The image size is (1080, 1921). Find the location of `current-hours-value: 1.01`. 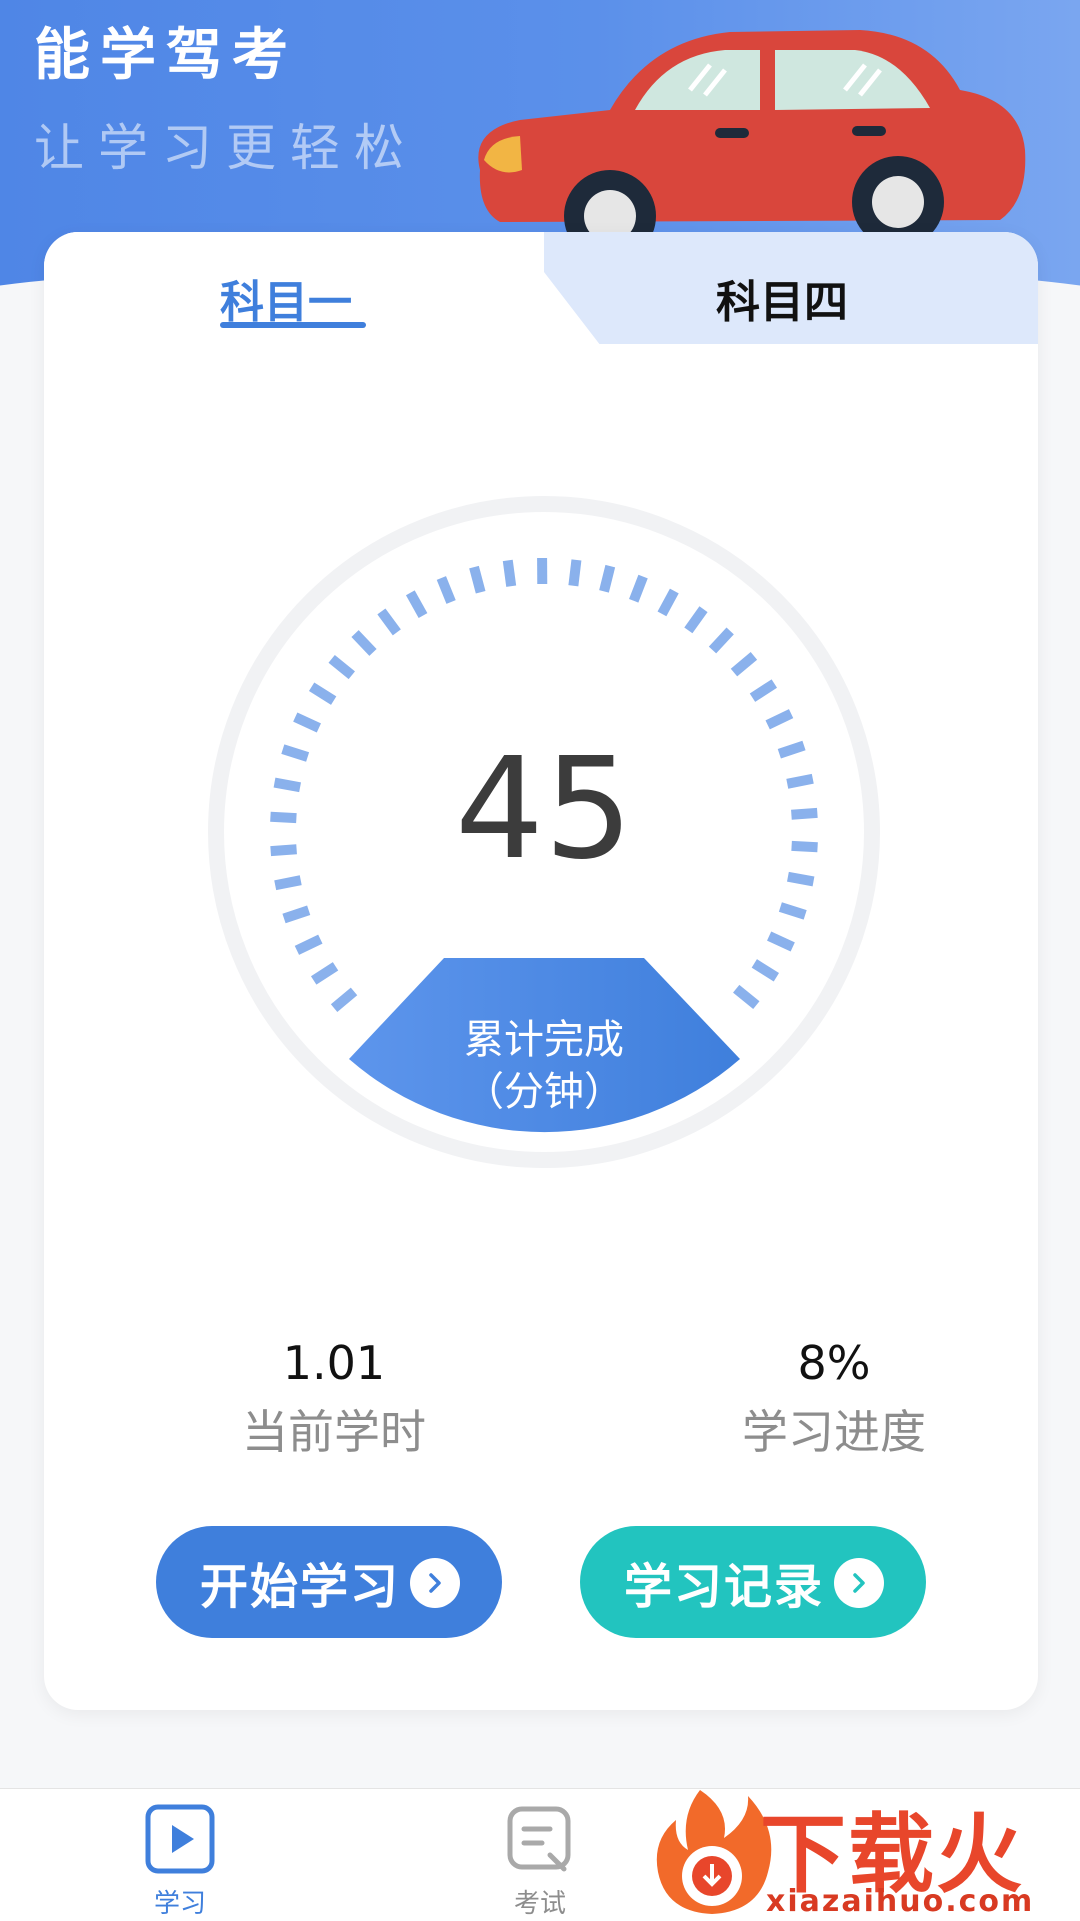

current-hours-value: 1.01 is located at coordinates (334, 1363).